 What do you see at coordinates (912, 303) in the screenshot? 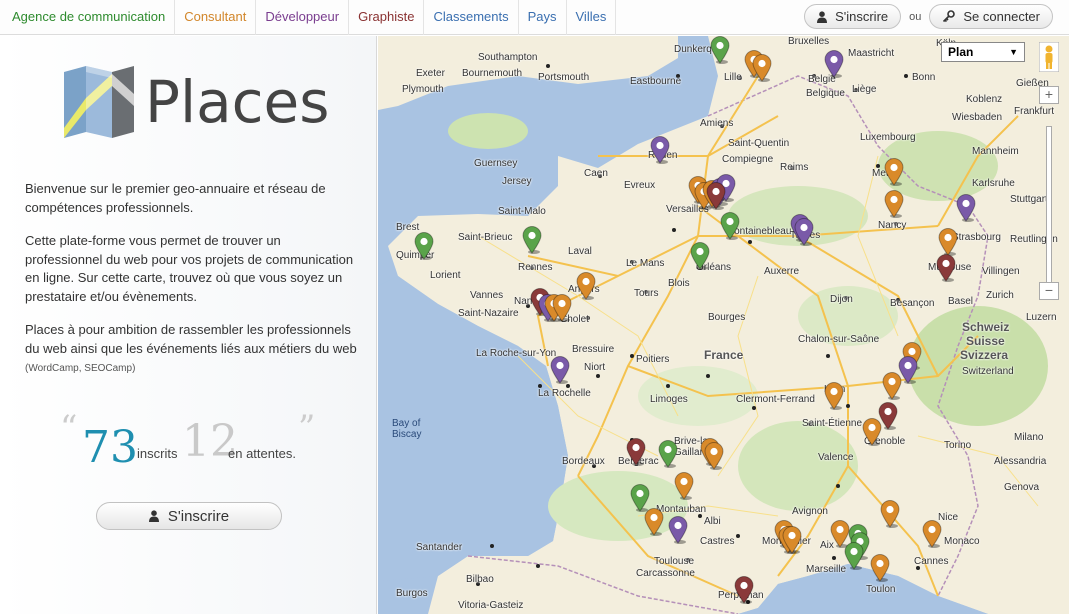
I see `map-label: Besançon` at bounding box center [912, 303].